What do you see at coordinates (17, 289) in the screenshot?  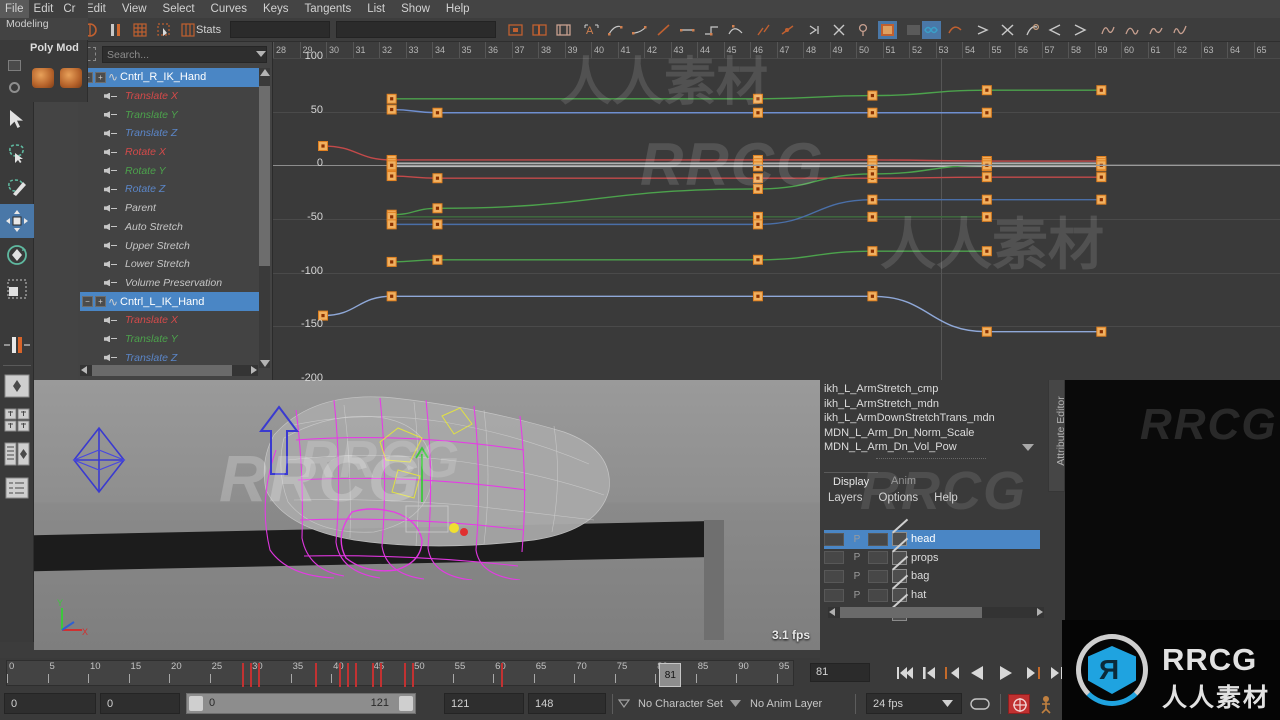 I see `scale-tool-button` at bounding box center [17, 289].